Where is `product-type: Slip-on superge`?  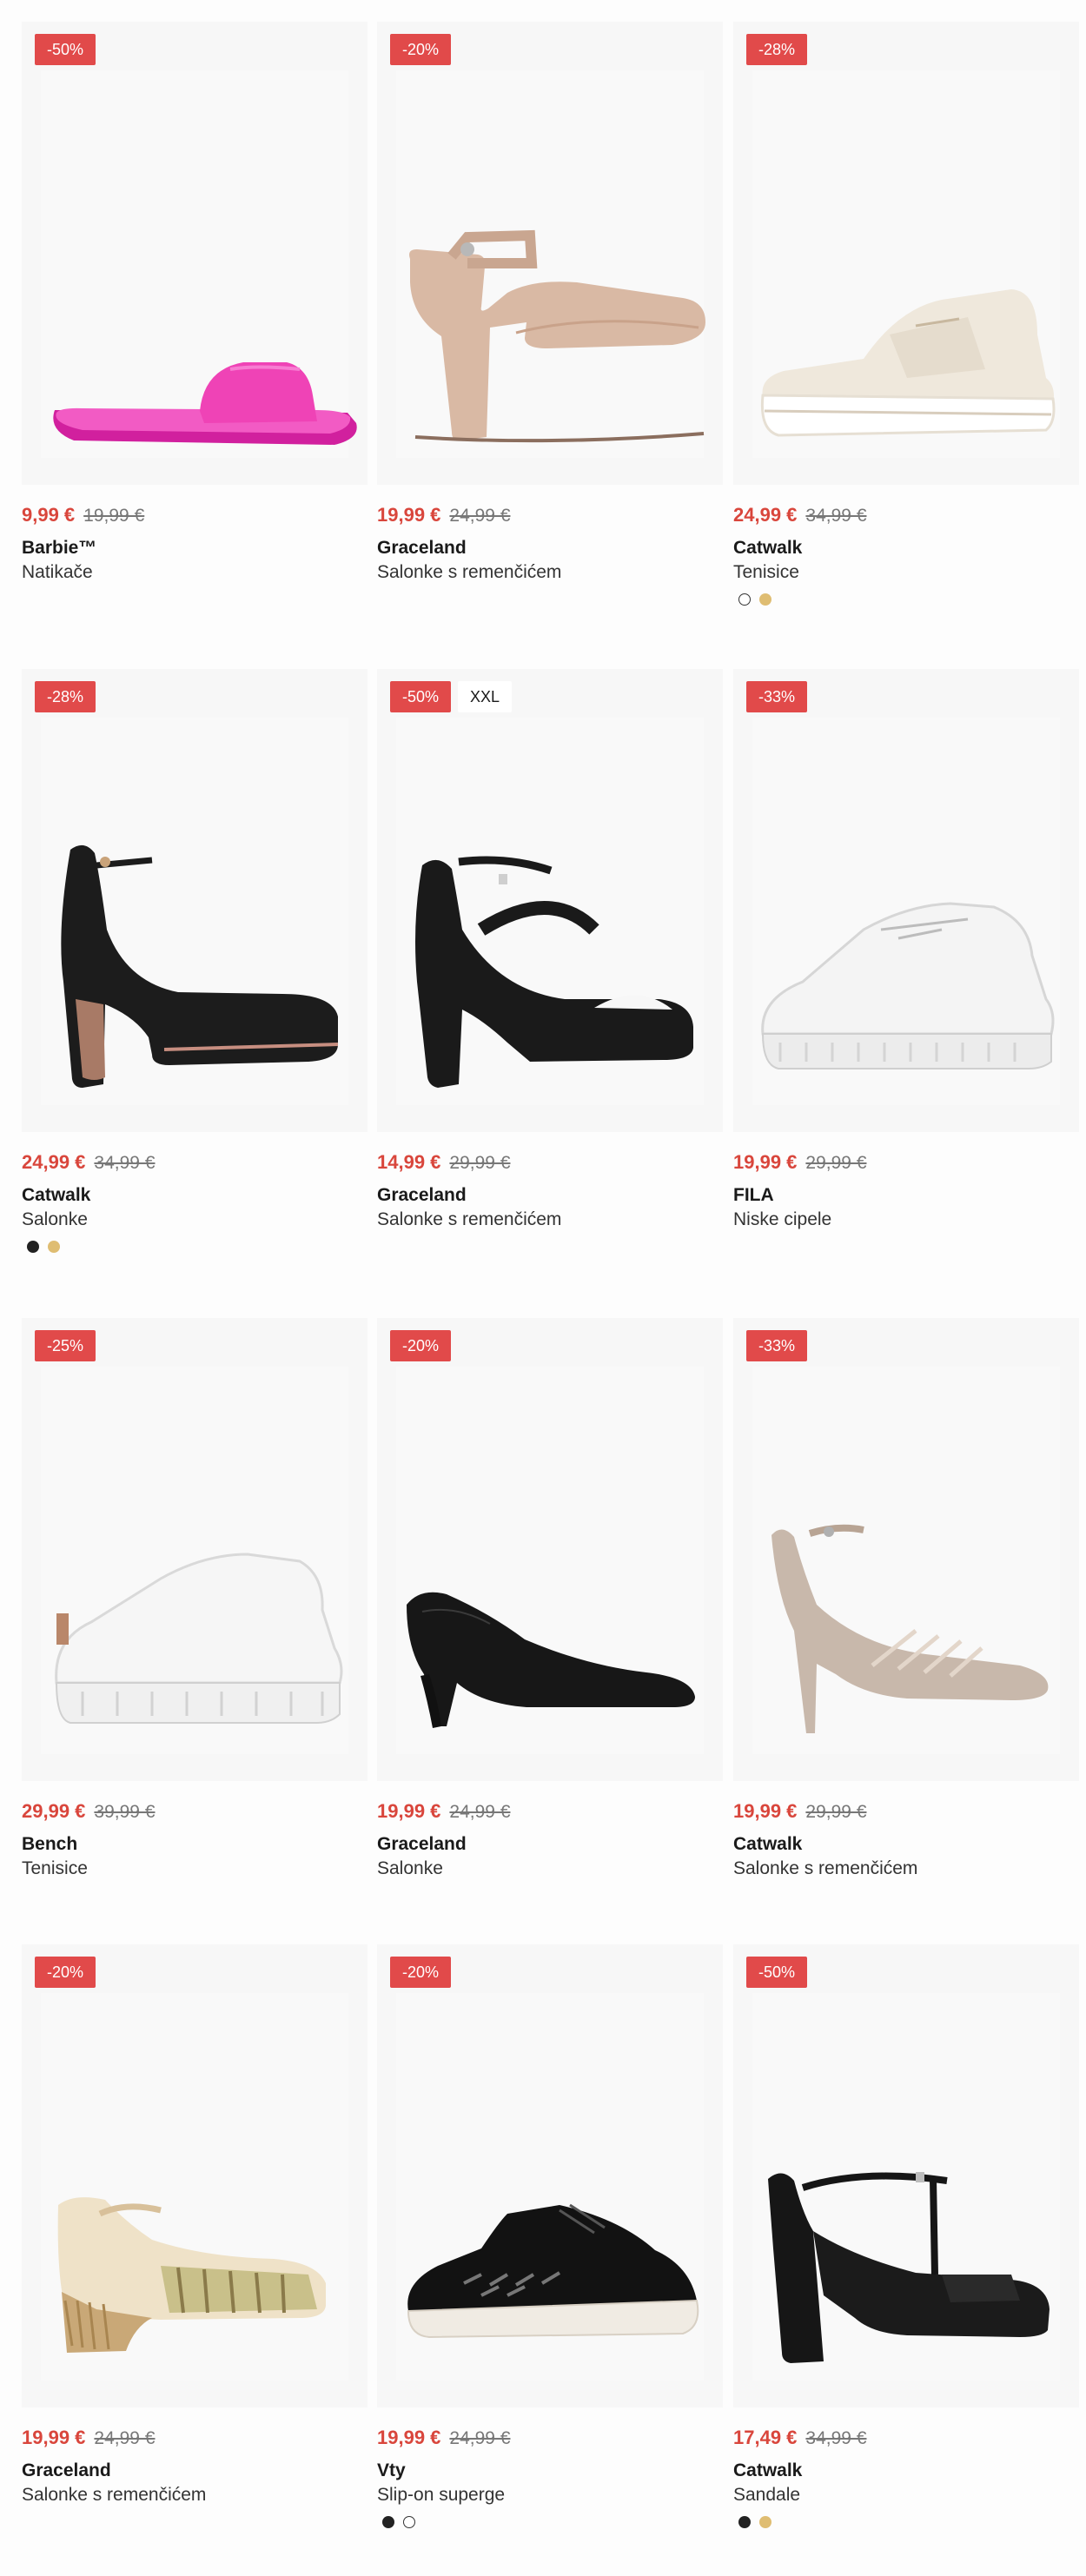
product-type: Slip-on superge is located at coordinates (441, 2495).